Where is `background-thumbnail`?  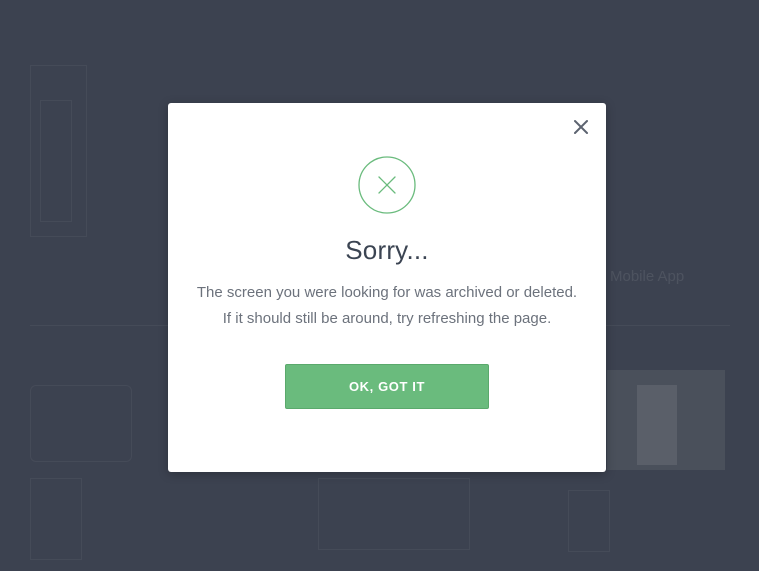
background-thumbnail is located at coordinates (666, 420).